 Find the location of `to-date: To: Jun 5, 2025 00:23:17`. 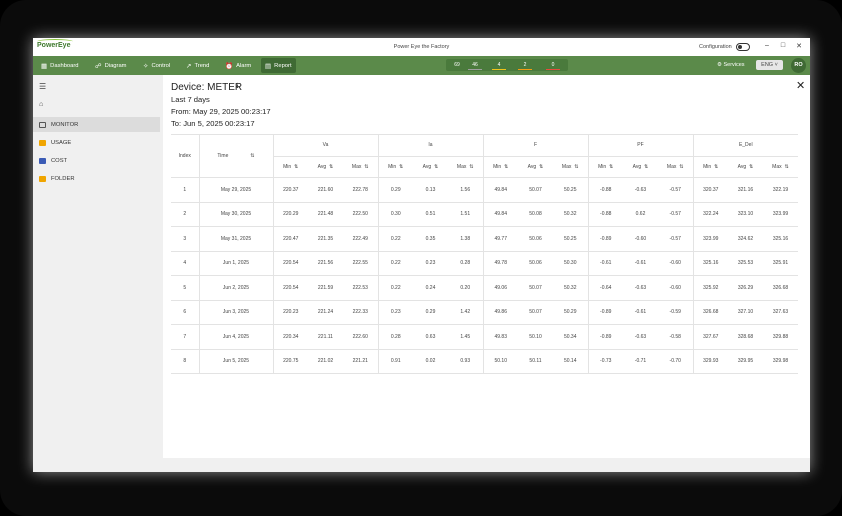

to-date: To: Jun 5, 2025 00:23:17 is located at coordinates (213, 123).